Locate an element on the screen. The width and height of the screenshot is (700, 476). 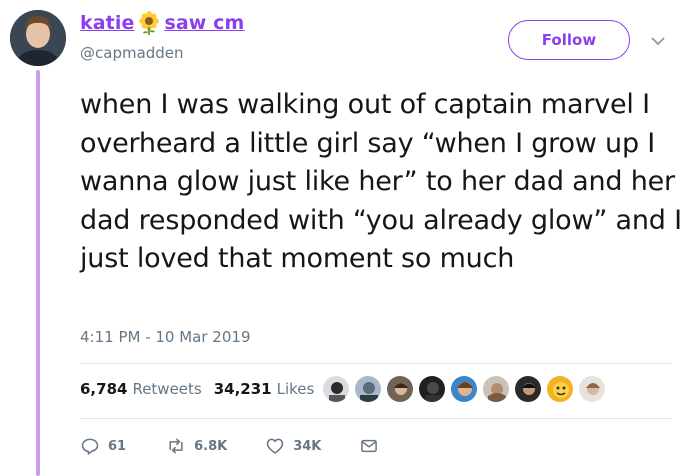
reply-button: 61 is located at coordinates (103, 446).